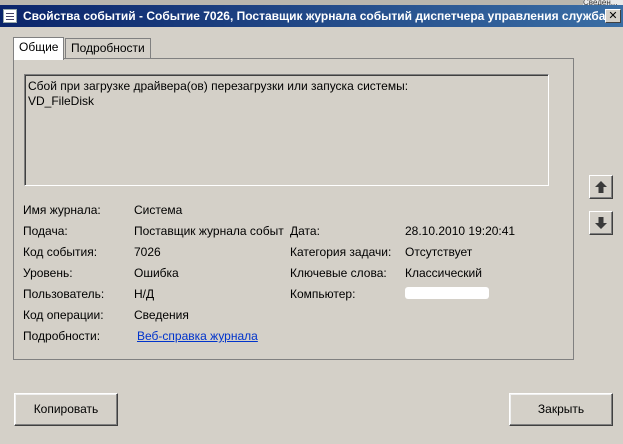  I want to click on level-value: Ошибка, so click(156, 273).